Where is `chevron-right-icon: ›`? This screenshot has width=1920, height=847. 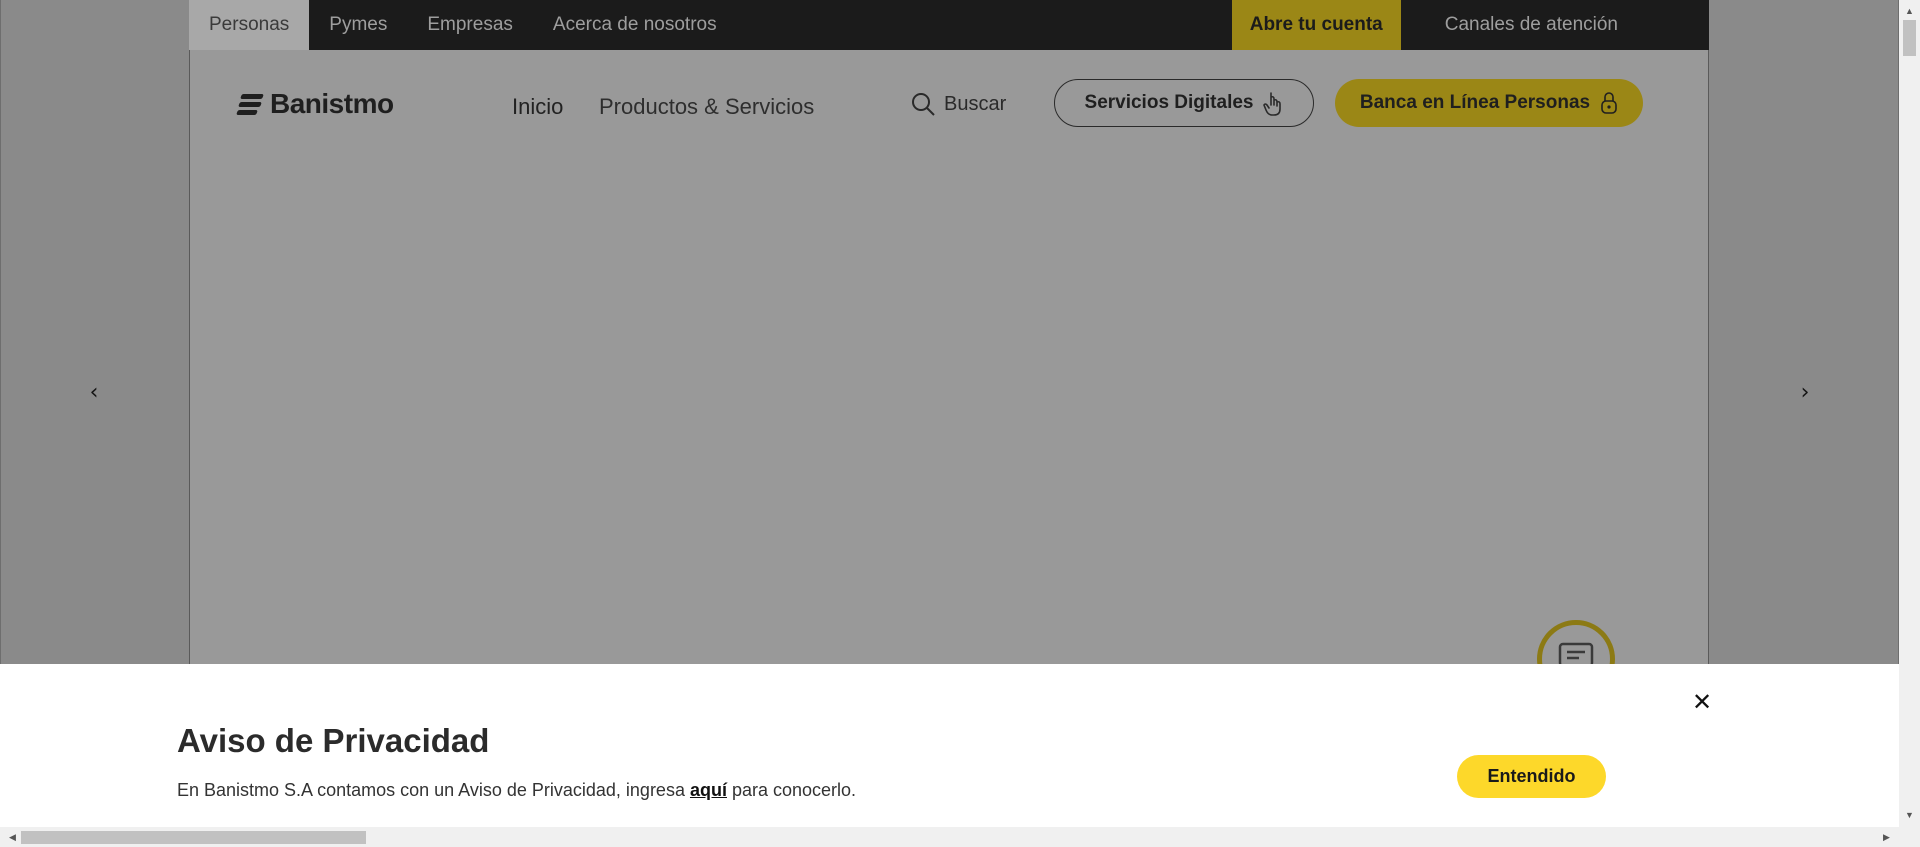 chevron-right-icon: › is located at coordinates (1805, 392).